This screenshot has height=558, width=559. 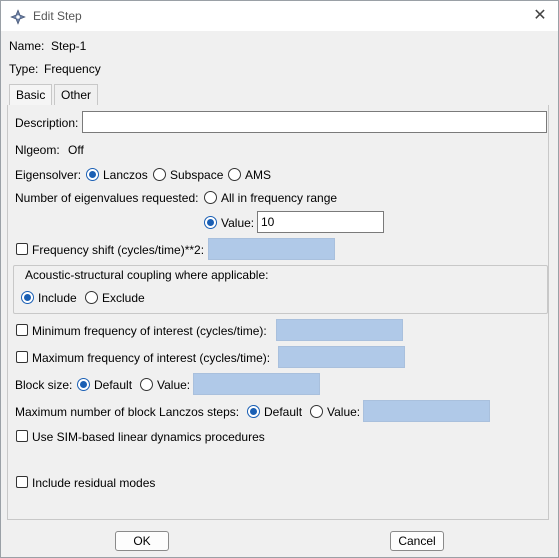 What do you see at coordinates (44, 385) in the screenshot?
I see `block-size-label: Block size:` at bounding box center [44, 385].